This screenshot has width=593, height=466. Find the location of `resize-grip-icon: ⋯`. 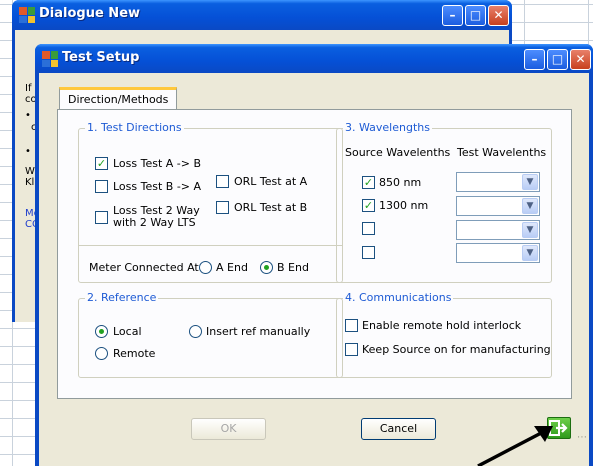

resize-grip-icon: ⋯ is located at coordinates (582, 437).